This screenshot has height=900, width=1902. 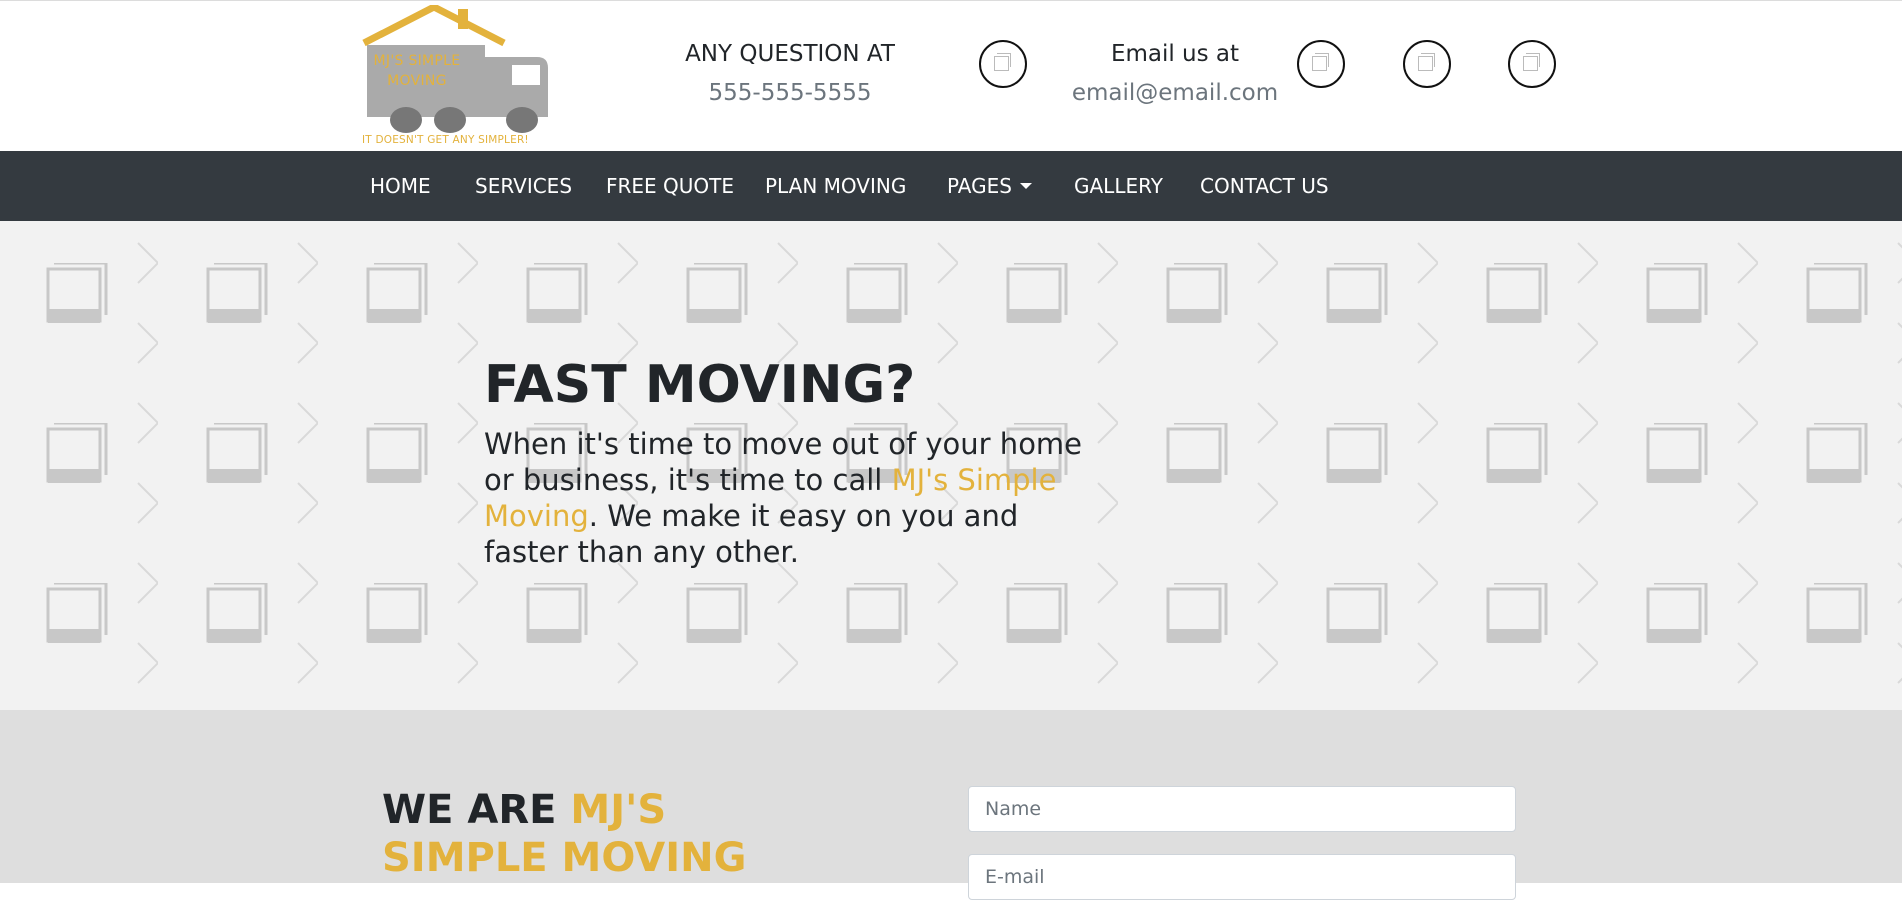 I want to click on phone-number: 555-555-5555, so click(x=790, y=93).